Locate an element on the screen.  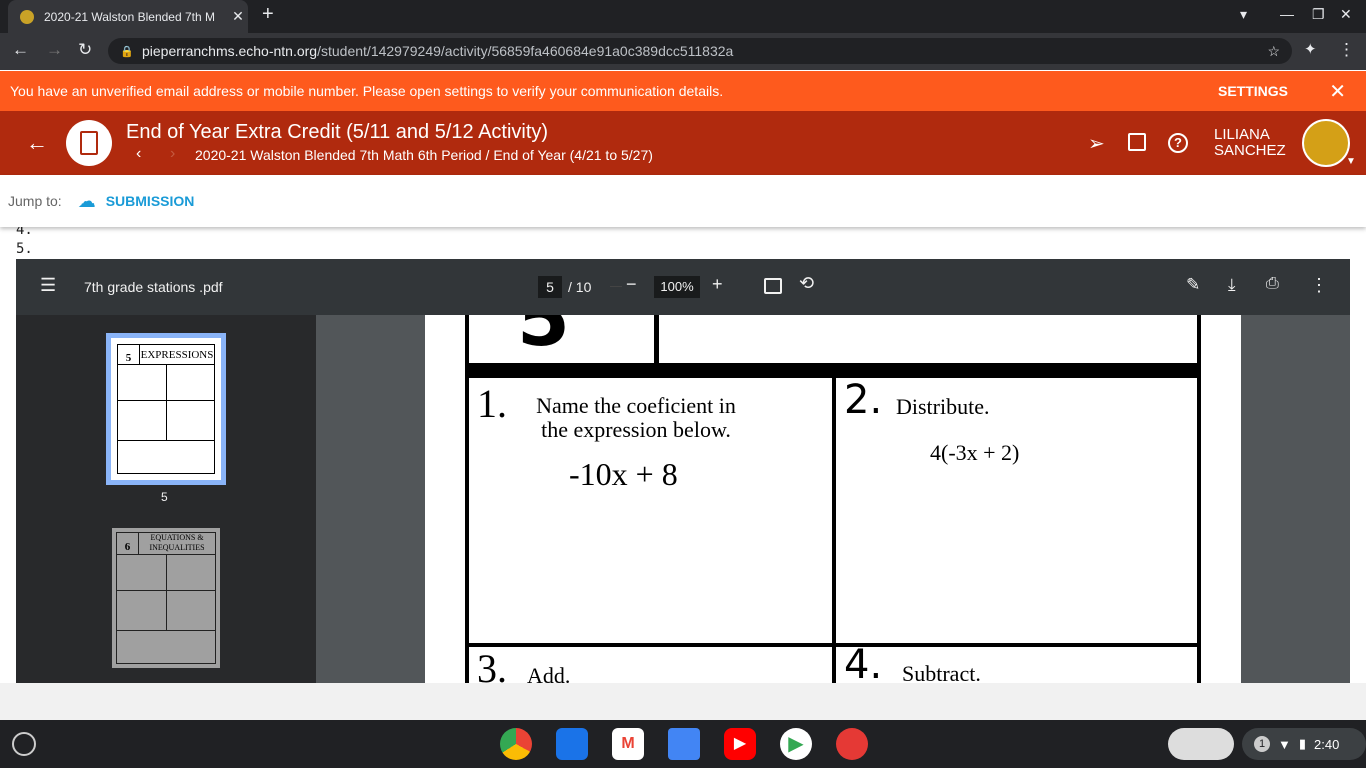
thumbnail-sidebar: 5 EXPRESSIONS 5 6 EQUATIONS & INEQUALITIES is located at coordinates (166, 499).